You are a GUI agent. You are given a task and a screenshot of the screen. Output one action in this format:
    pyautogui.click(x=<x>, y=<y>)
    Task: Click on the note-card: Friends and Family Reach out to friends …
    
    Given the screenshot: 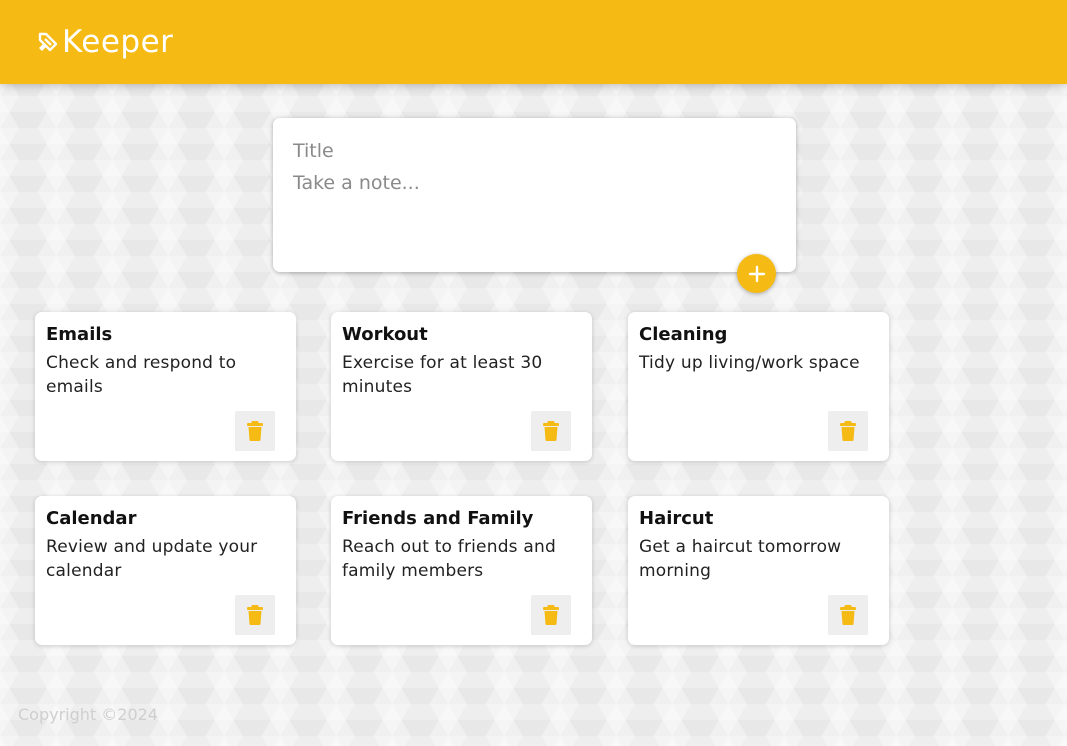 What is the action you would take?
    pyautogui.click(x=461, y=570)
    